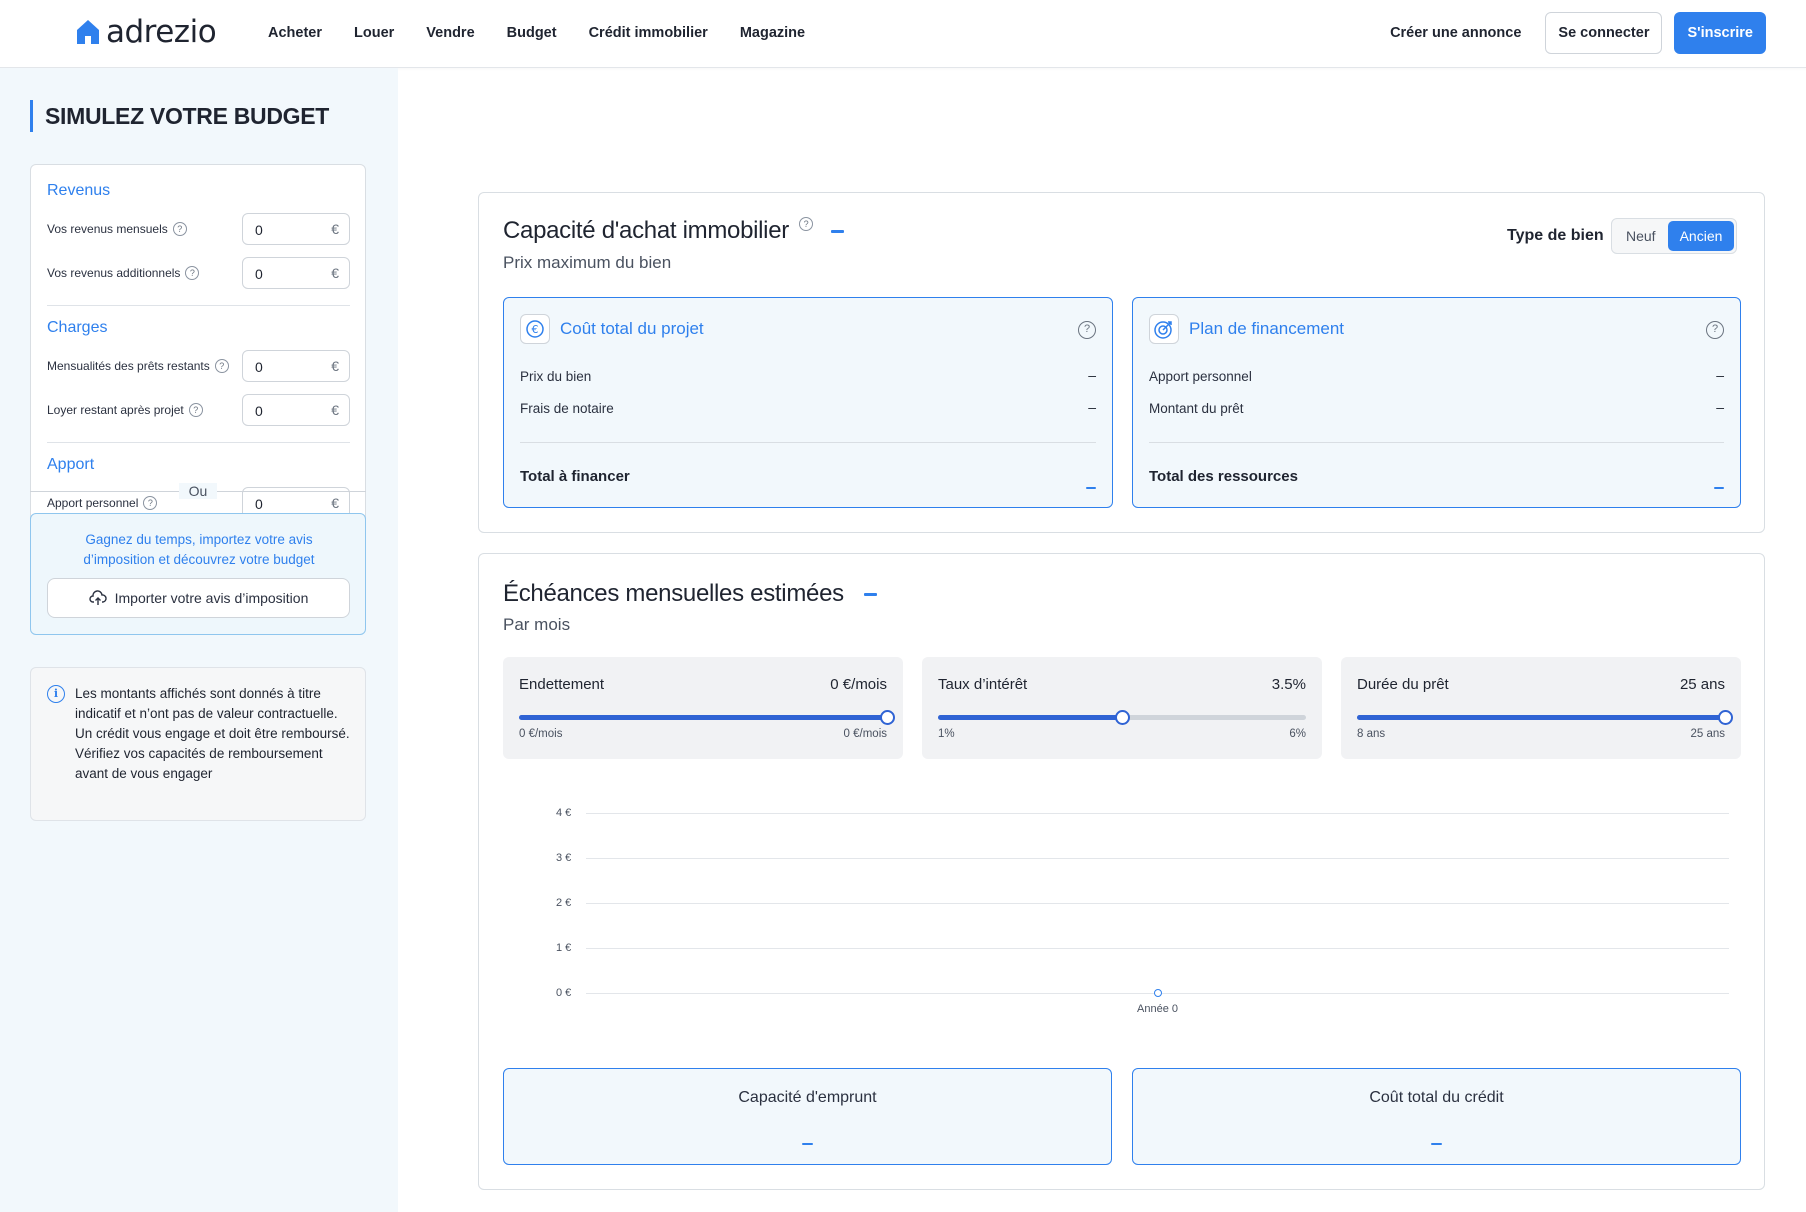 Image resolution: width=1806 pixels, height=1212 pixels. I want to click on loan-duration-track, so click(1545, 717).